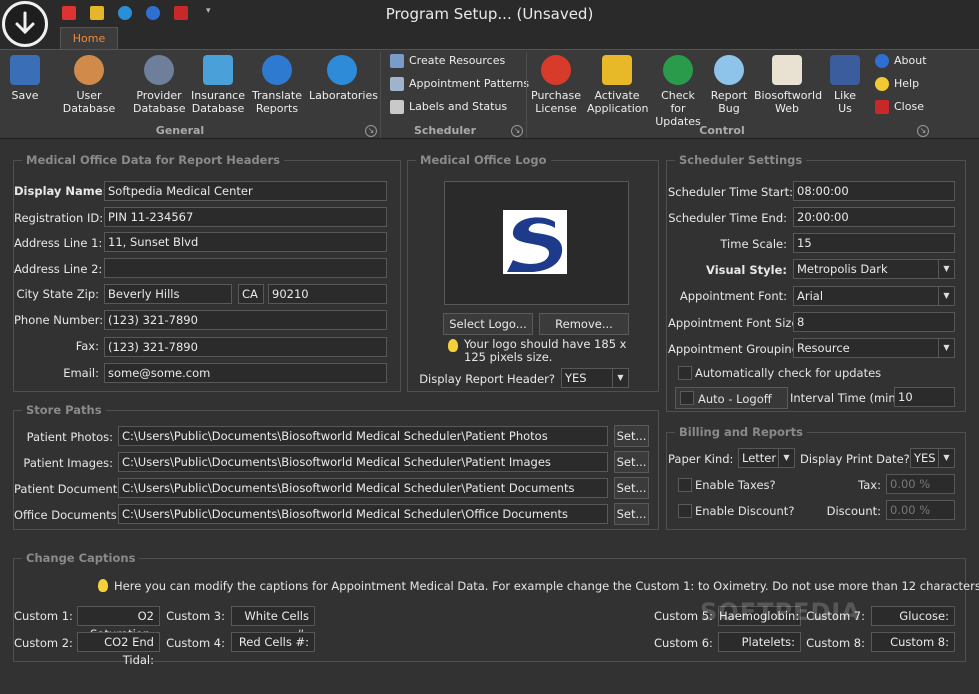  I want to click on custom6-field: Platelets:, so click(759, 642).